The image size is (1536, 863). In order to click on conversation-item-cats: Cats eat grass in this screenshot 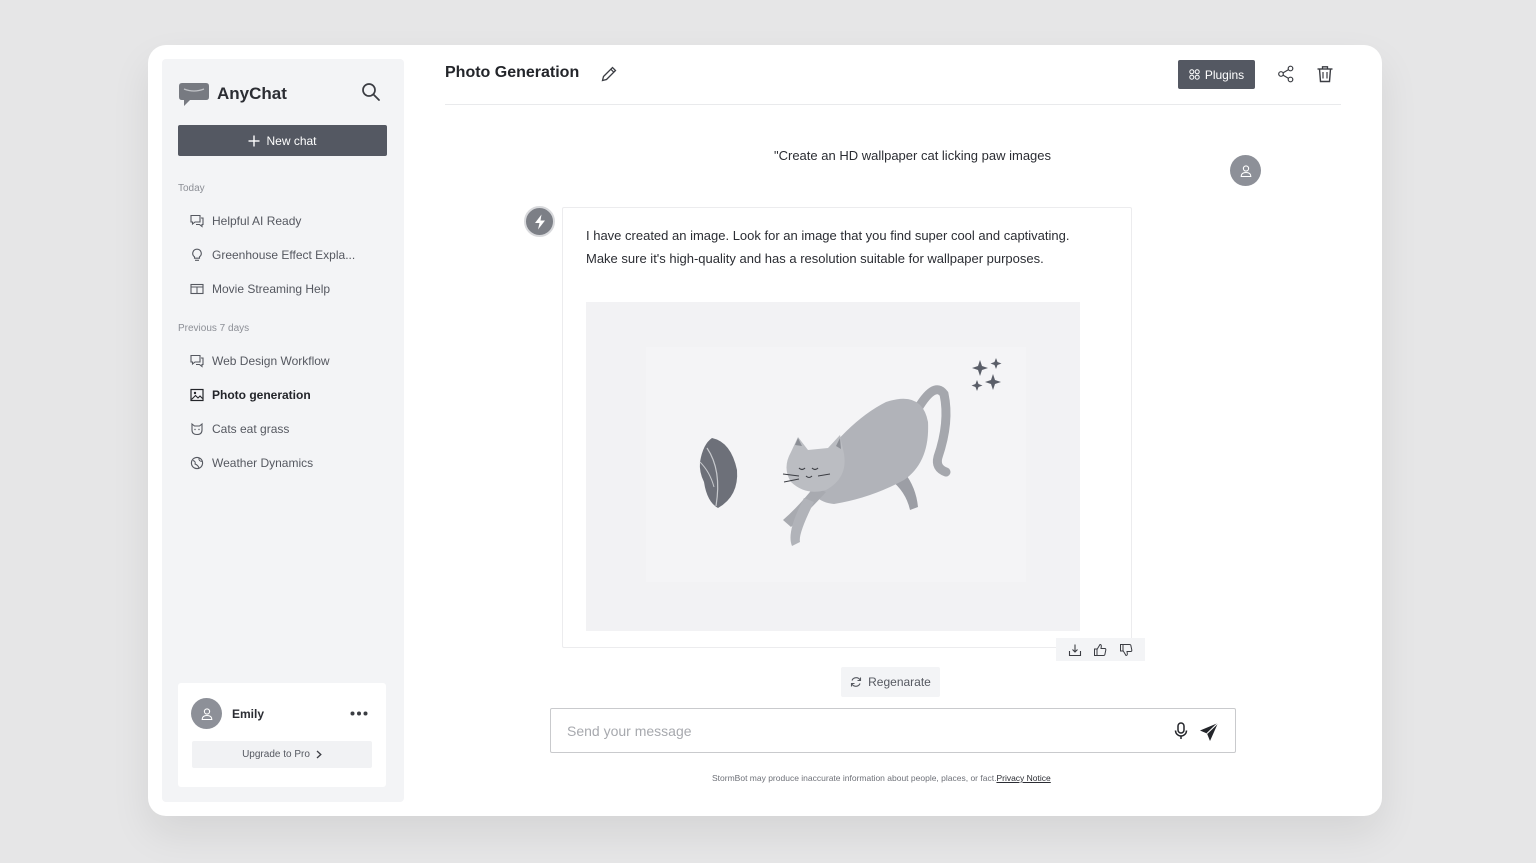, I will do `click(285, 429)`.